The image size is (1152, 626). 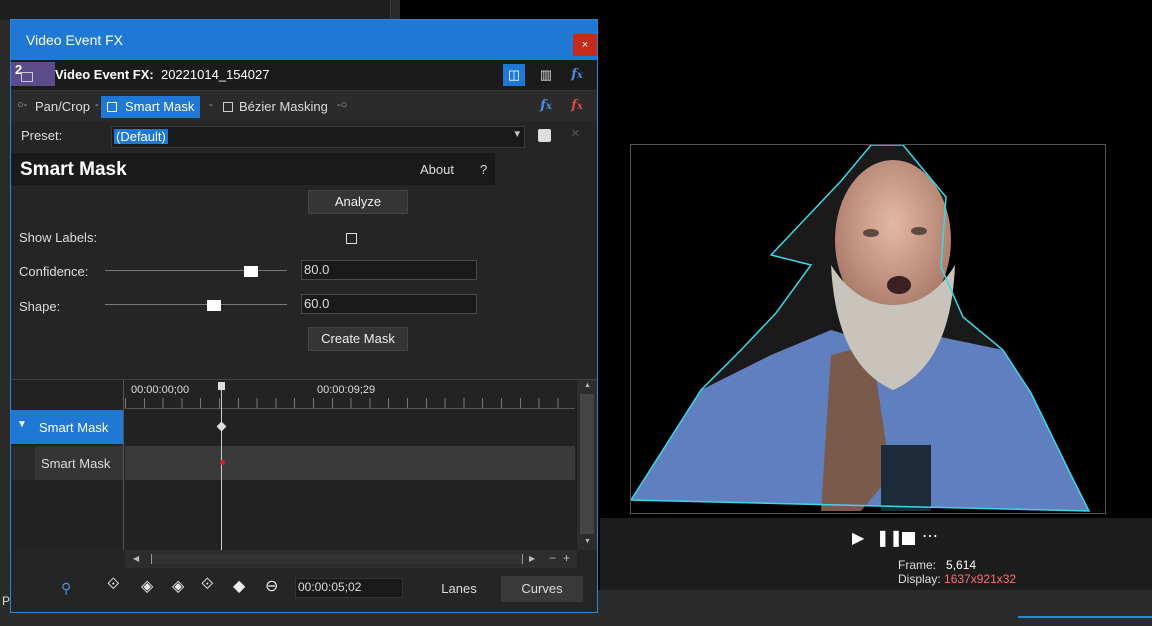 I want to click on playhead, so click(x=221, y=468).